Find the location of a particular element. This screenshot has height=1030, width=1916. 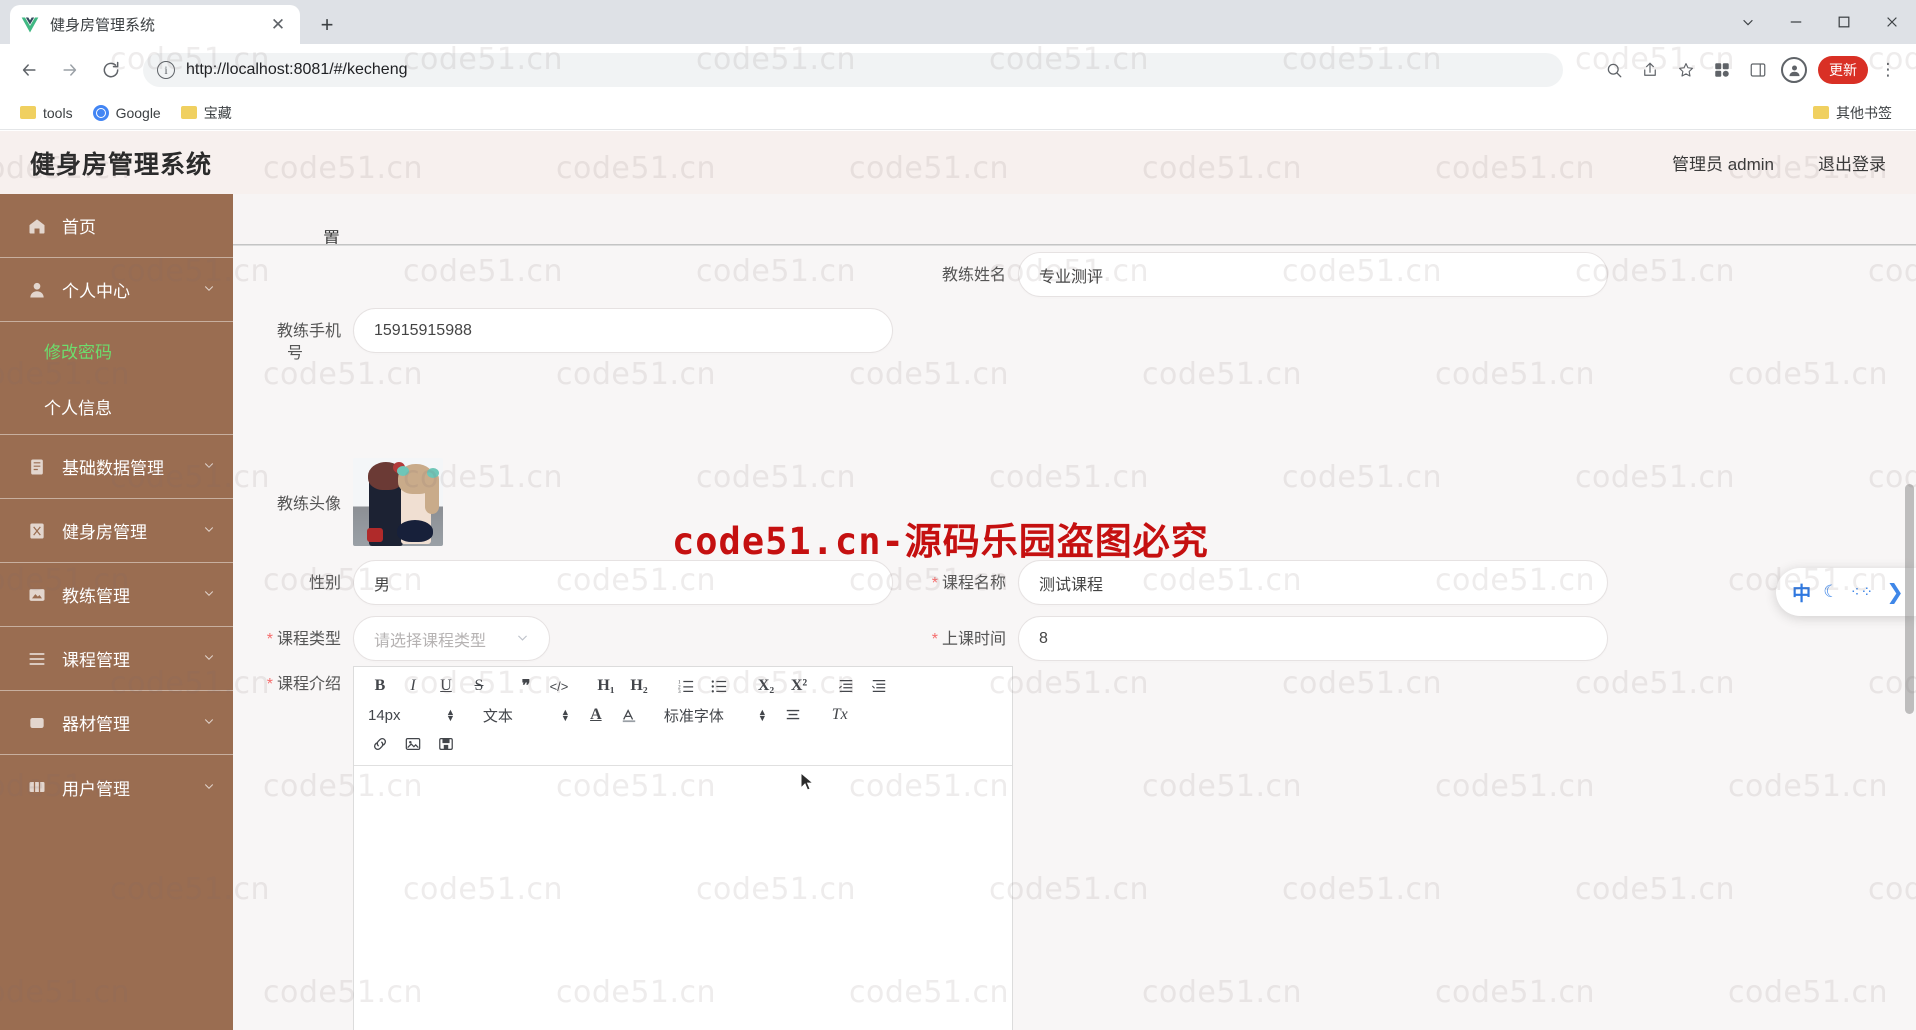

course-intro-label: * 课程介绍 is located at coordinates (295, 681).